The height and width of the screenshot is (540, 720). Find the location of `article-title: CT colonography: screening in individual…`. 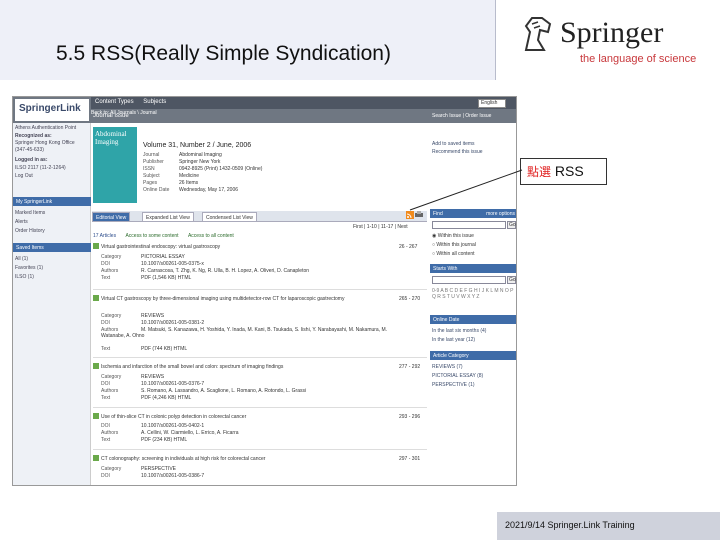

article-title: CT colonography: screening in individual… is located at coordinates (246, 459).